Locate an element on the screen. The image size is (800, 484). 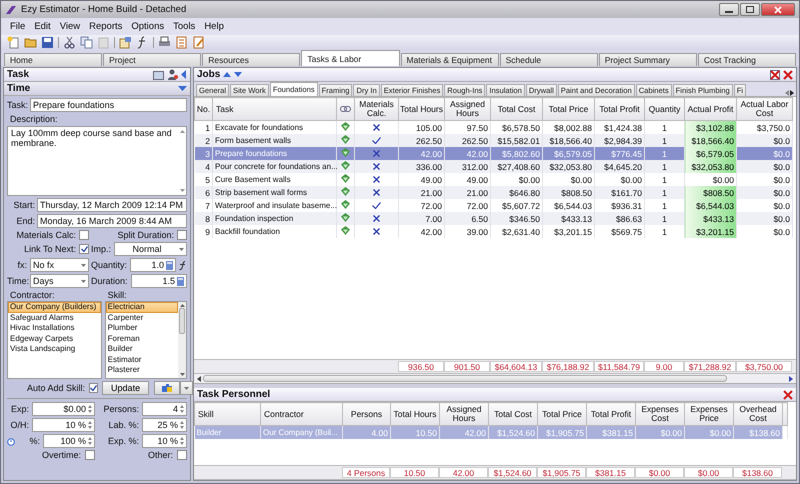
main-tab: Materials & Equipment is located at coordinates (449, 59).